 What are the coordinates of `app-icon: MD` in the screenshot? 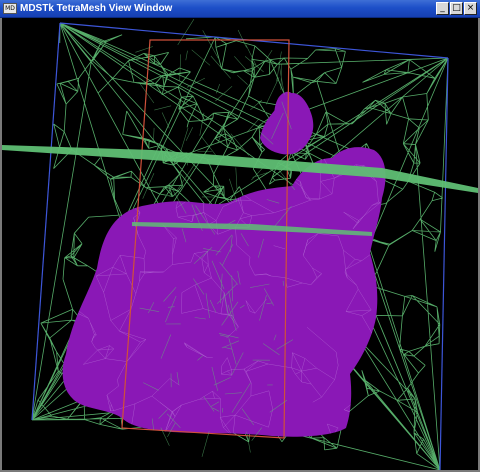 It's located at (10, 8).